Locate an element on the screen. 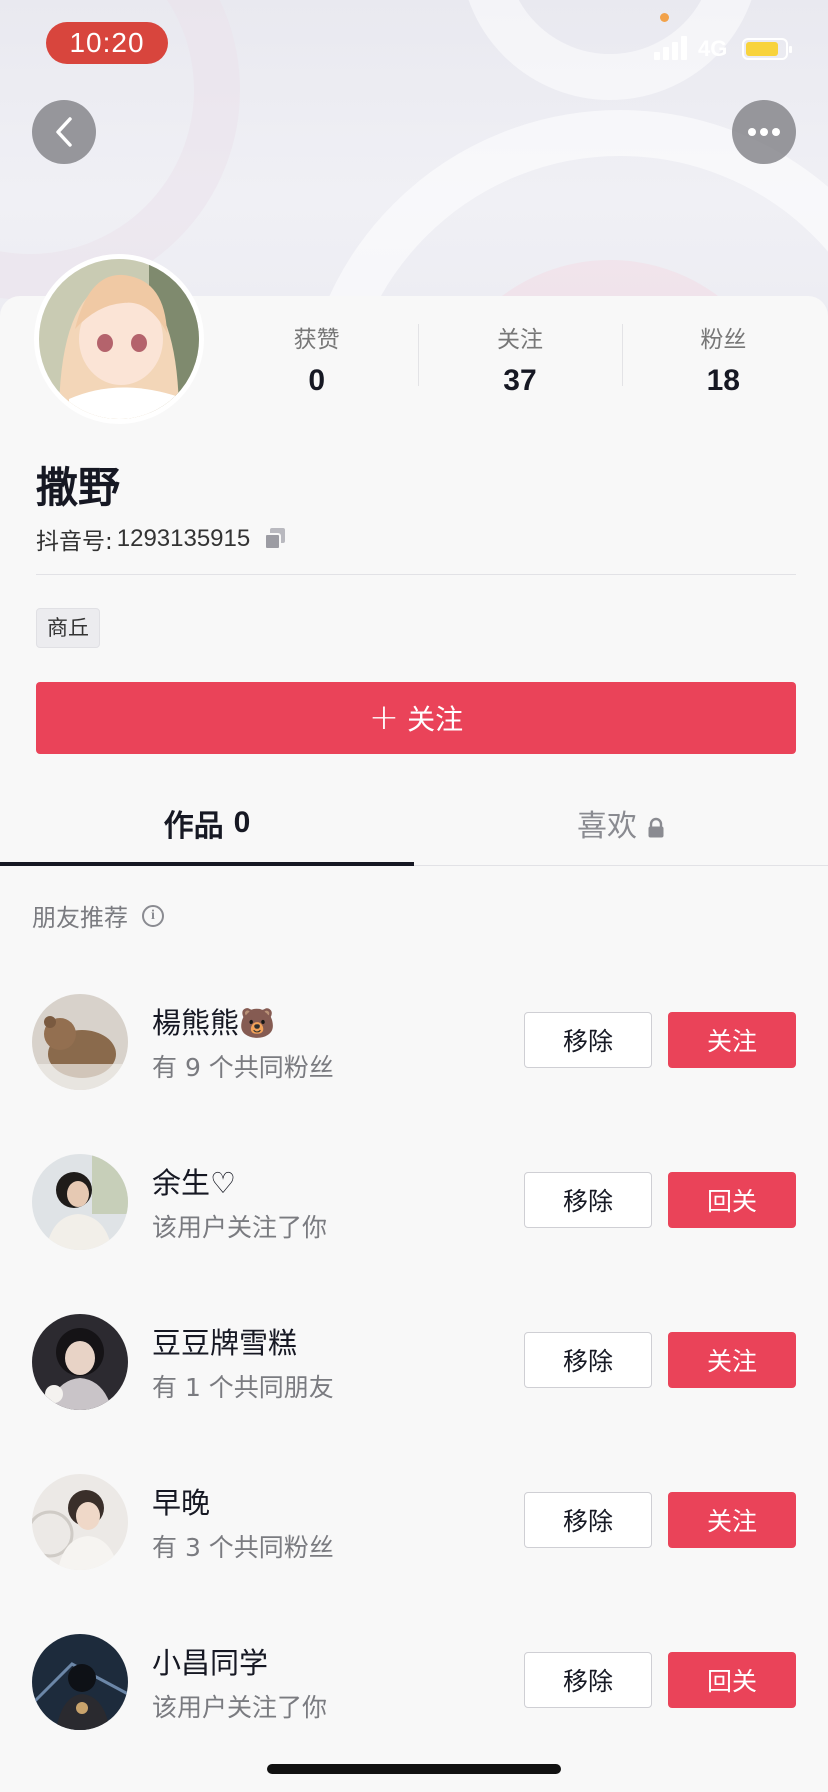 The width and height of the screenshot is (828, 1792). douyin-id-label: 抖音号: is located at coordinates (74, 542).